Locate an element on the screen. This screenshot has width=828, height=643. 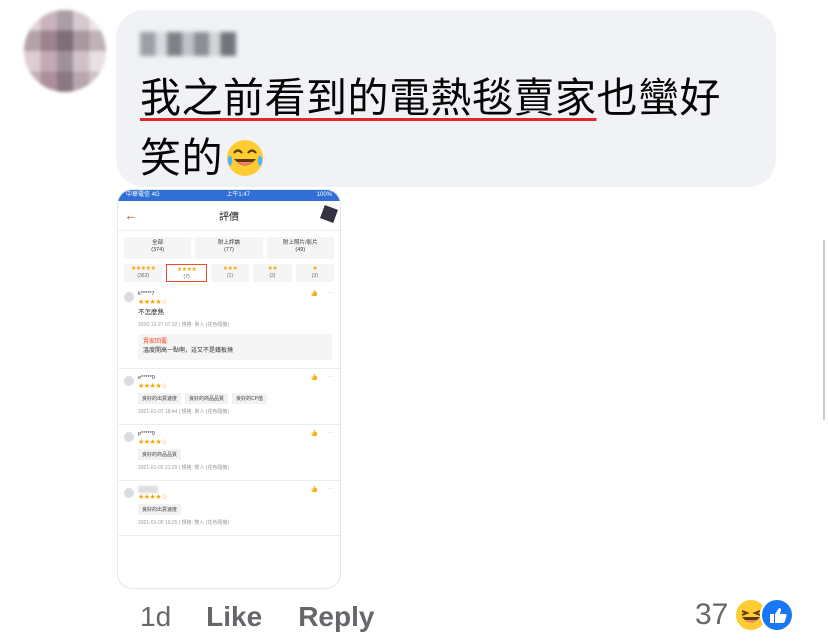
filter-3-star: ★★★ (1) is located at coordinates (230, 273).